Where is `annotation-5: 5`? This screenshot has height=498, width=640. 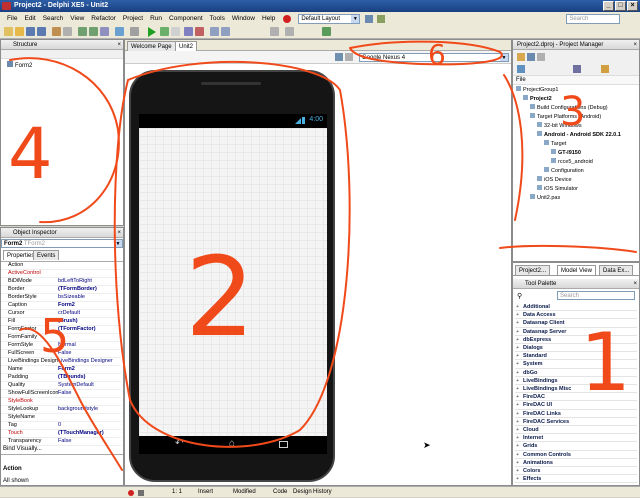
annotation-5: 5 is located at coordinates (54, 336).